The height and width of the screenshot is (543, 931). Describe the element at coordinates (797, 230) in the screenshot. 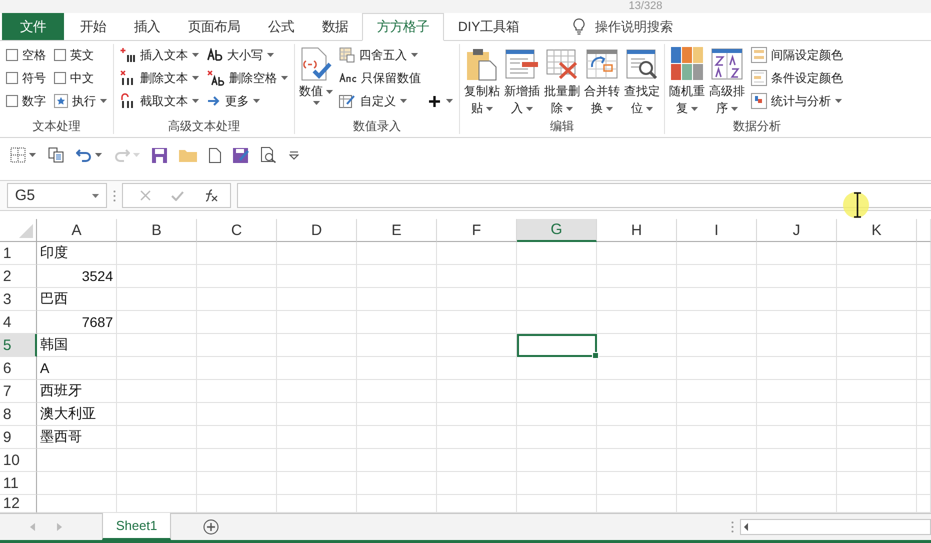

I see `column-header: J` at that location.